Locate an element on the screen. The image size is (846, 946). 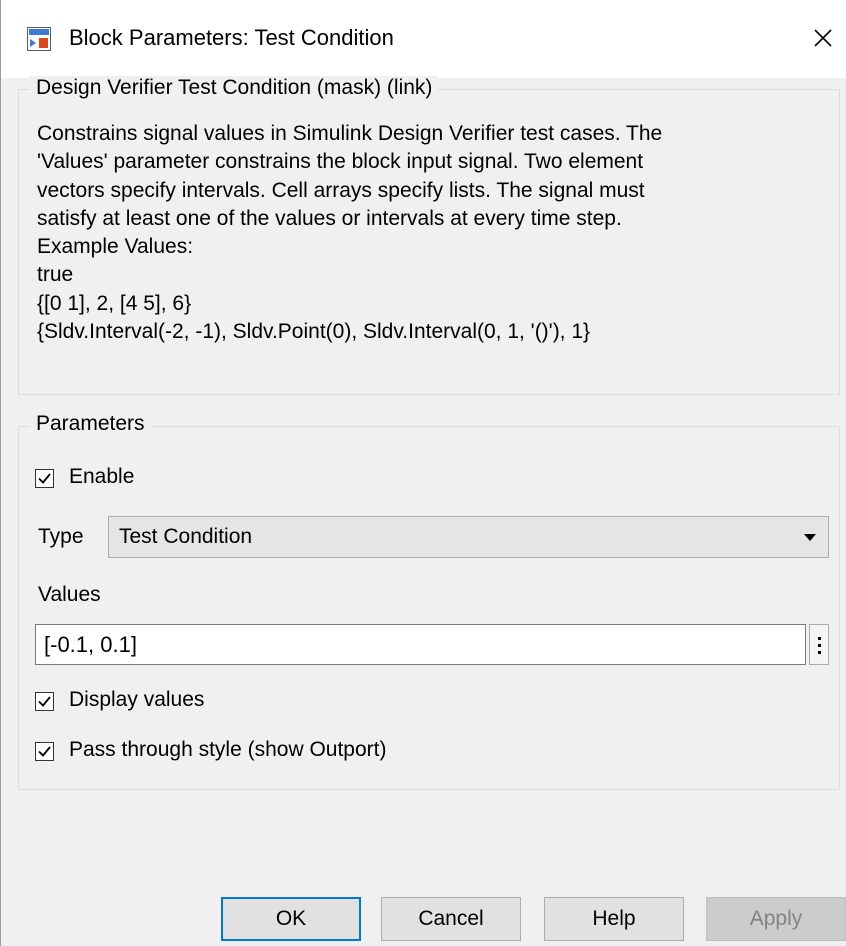
values-options-button is located at coordinates (819, 644).